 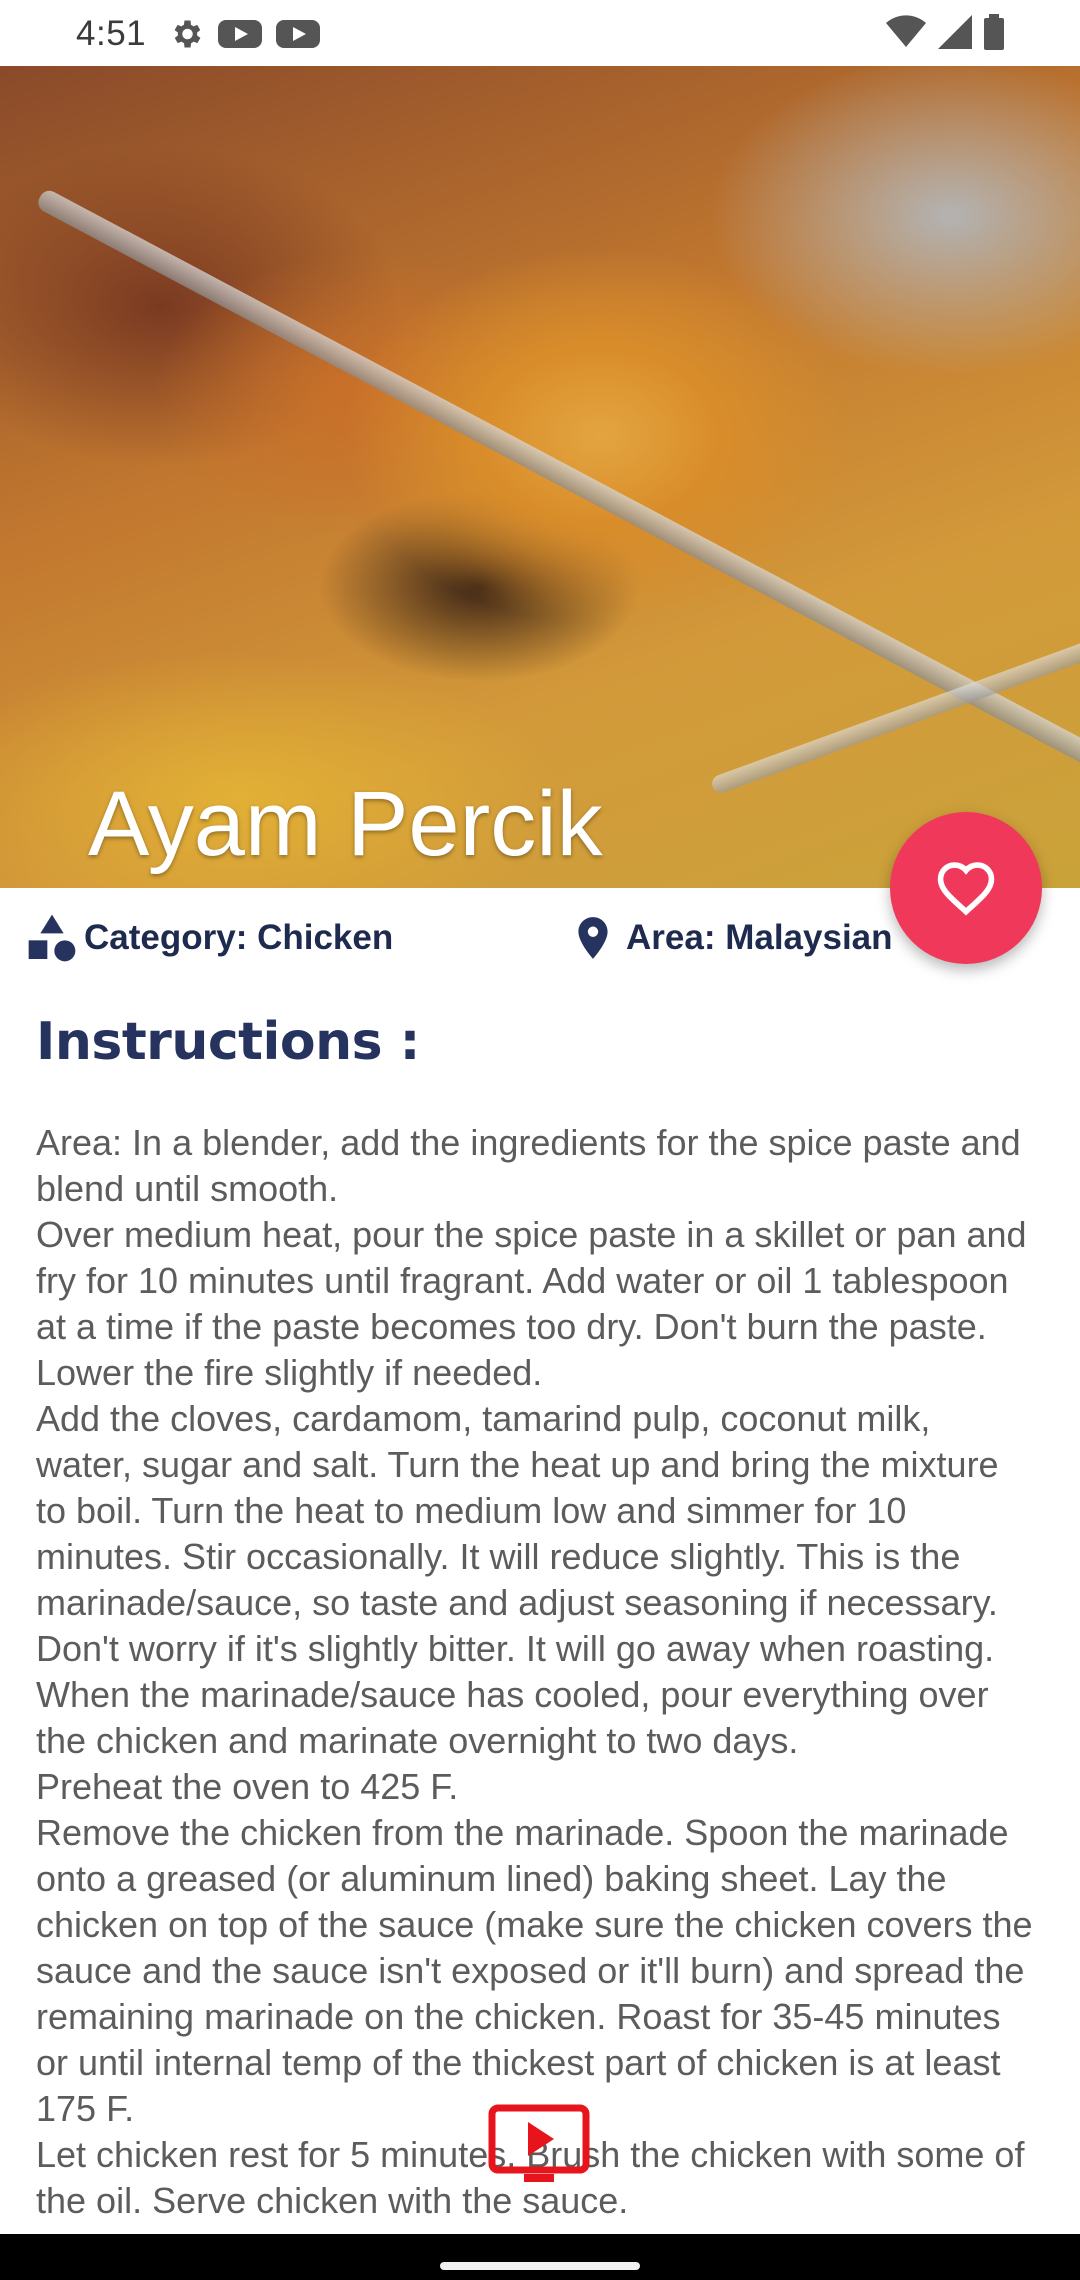 What do you see at coordinates (955, 32) in the screenshot?
I see `signal-icon` at bounding box center [955, 32].